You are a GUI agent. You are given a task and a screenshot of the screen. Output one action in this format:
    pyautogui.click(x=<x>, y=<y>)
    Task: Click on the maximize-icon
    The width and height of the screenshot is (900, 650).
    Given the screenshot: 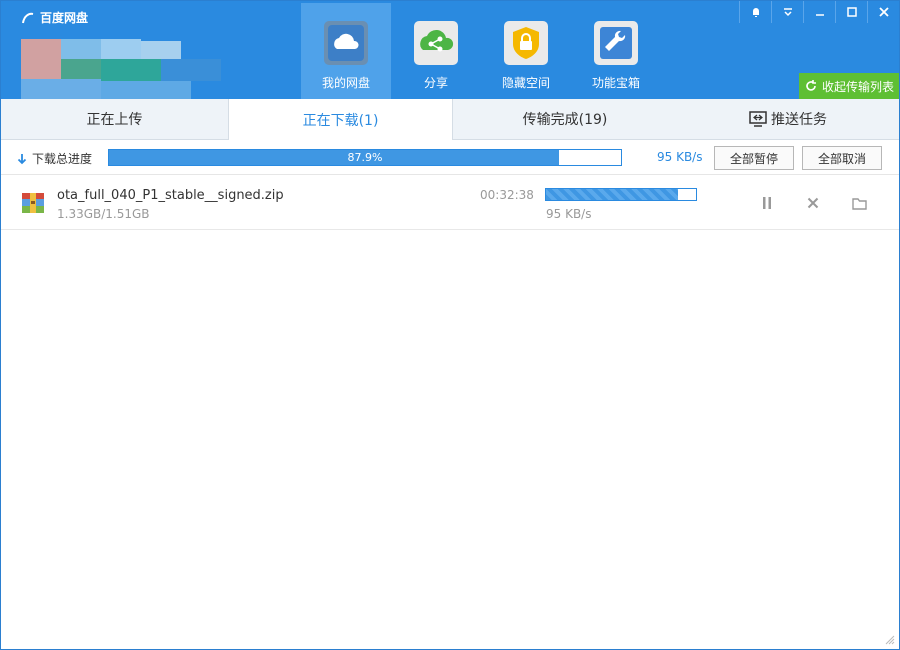 What is the action you would take?
    pyautogui.click(x=851, y=12)
    